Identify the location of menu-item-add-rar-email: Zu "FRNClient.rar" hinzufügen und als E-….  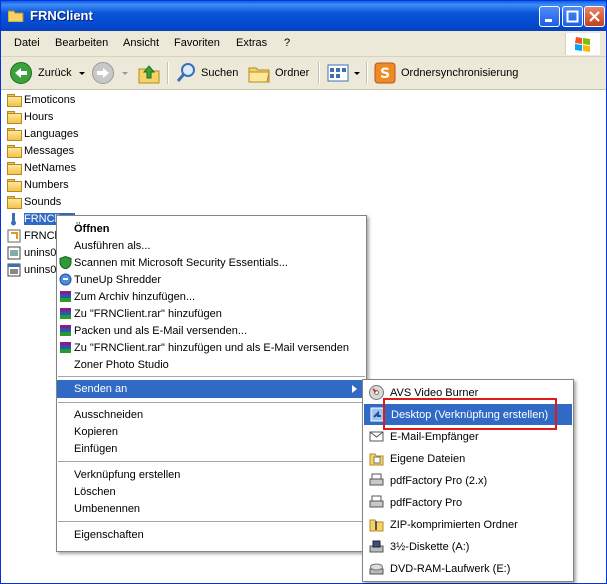
(211, 347).